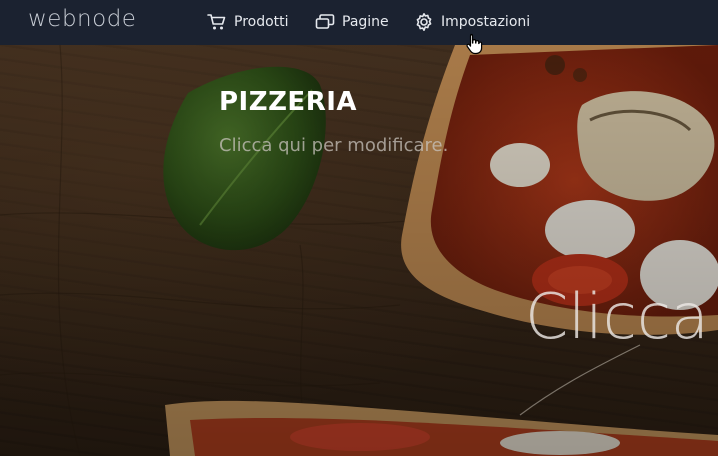 The width and height of the screenshot is (718, 456). I want to click on webnode-logo: webnode, so click(82, 19).